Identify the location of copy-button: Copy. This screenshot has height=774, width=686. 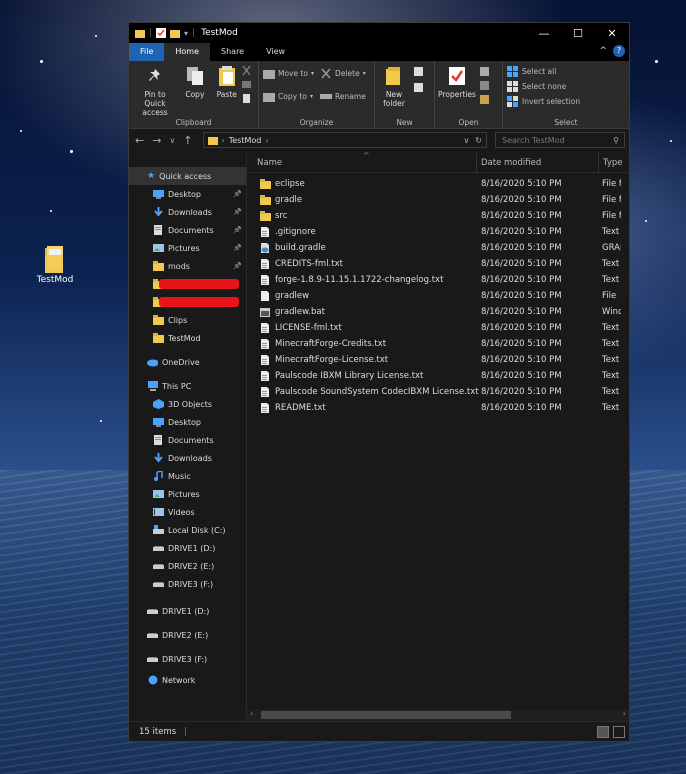
(195, 81).